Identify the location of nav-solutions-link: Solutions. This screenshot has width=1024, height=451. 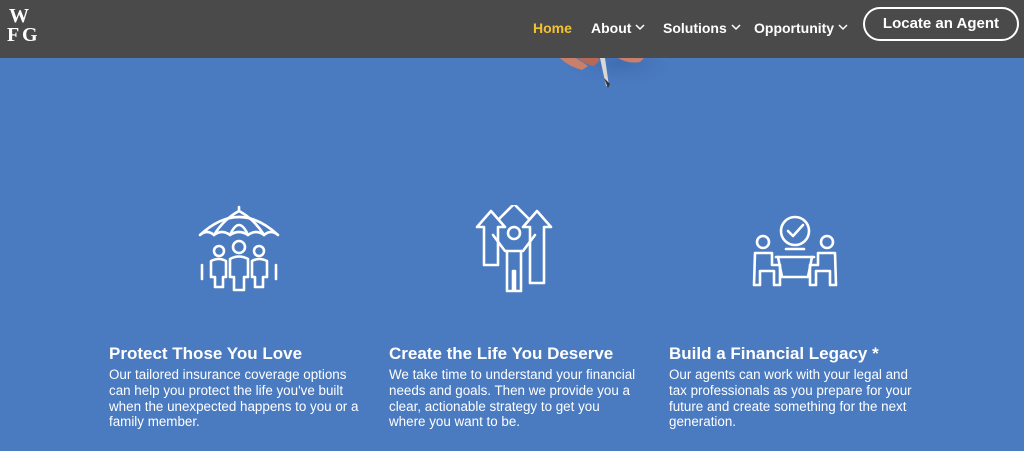
(702, 28).